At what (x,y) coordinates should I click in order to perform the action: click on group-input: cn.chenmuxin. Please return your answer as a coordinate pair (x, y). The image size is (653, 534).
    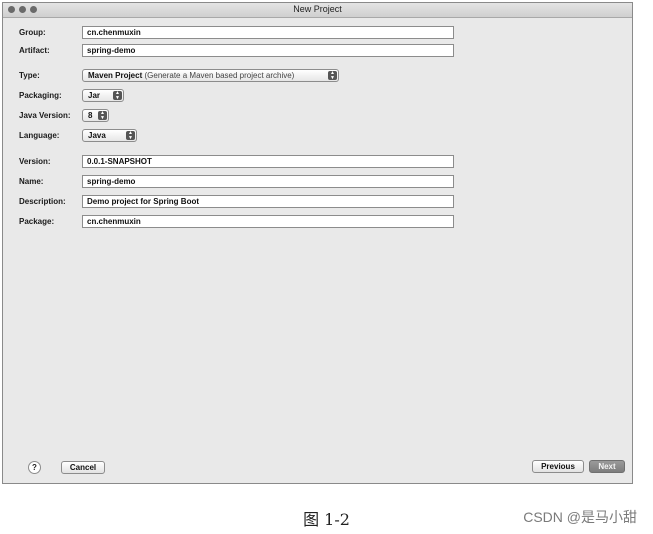
    Looking at the image, I should click on (268, 32).